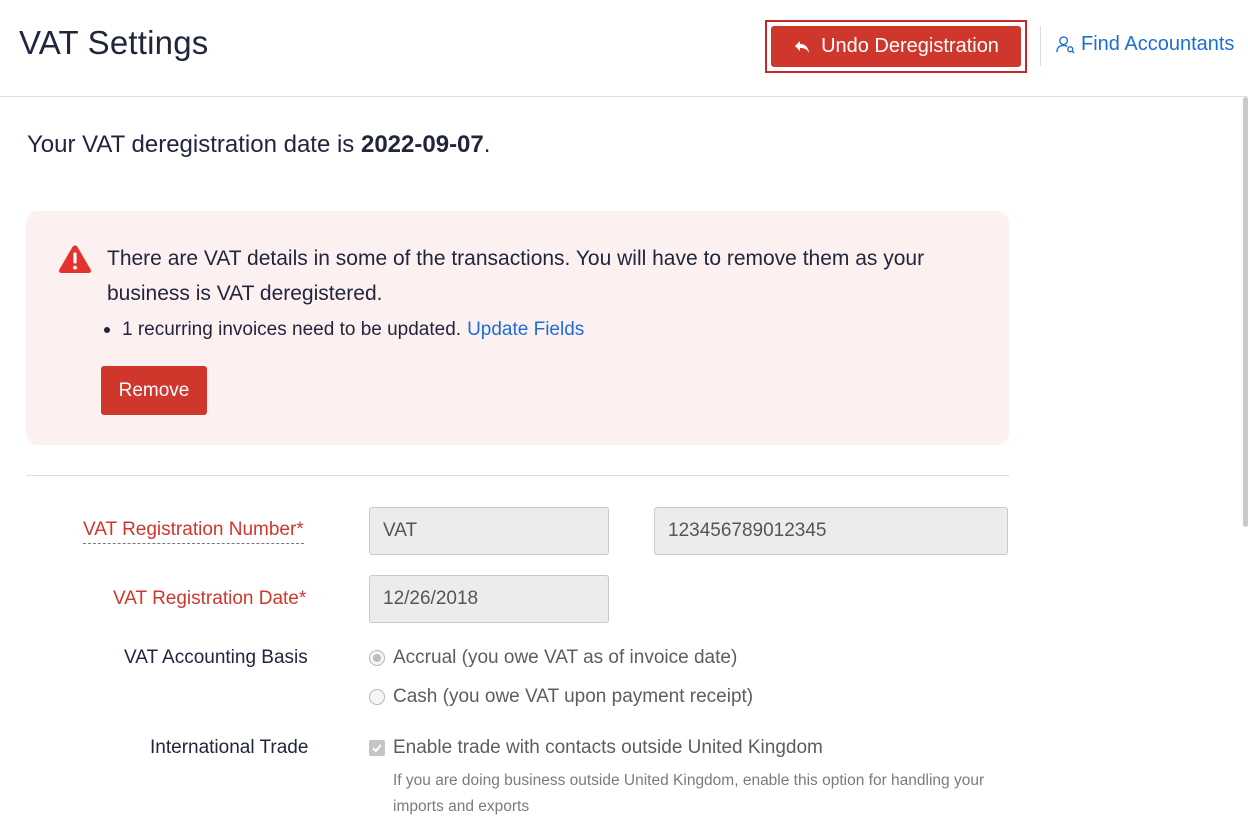 The image size is (1248, 831). I want to click on accrual-radio, so click(377, 658).